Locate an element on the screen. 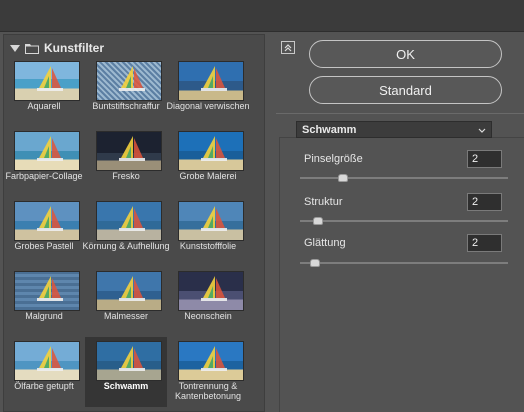 The image size is (524, 412). filter-thumbnail-11: Malmesser is located at coordinates (126, 302).